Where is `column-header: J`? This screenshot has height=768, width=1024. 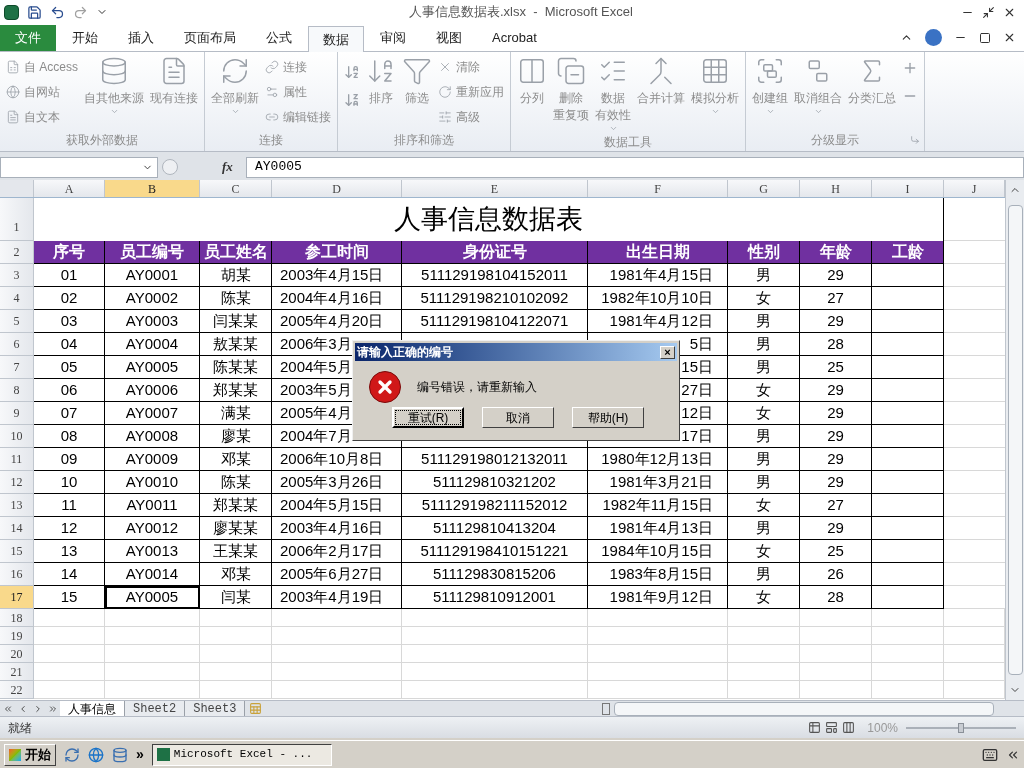
column-header: J is located at coordinates (974, 188).